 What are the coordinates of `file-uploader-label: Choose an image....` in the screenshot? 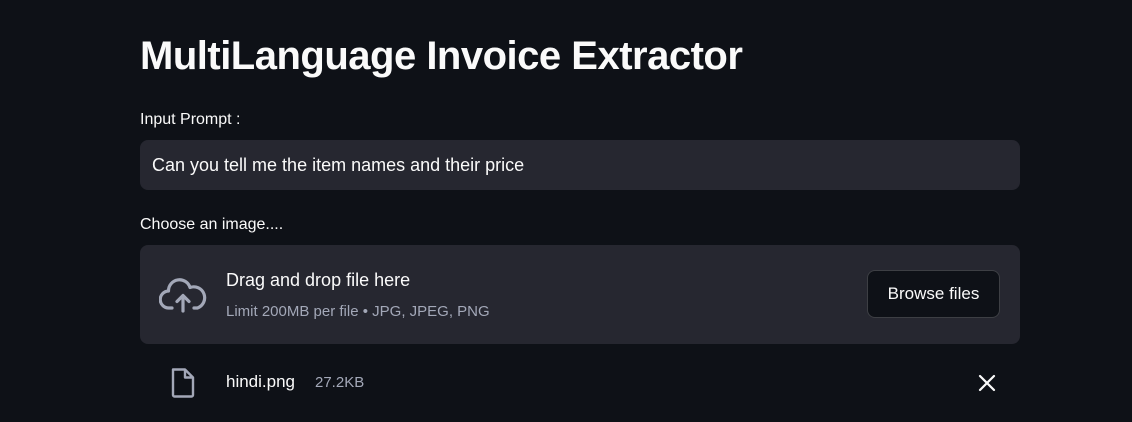 It's located at (212, 224).